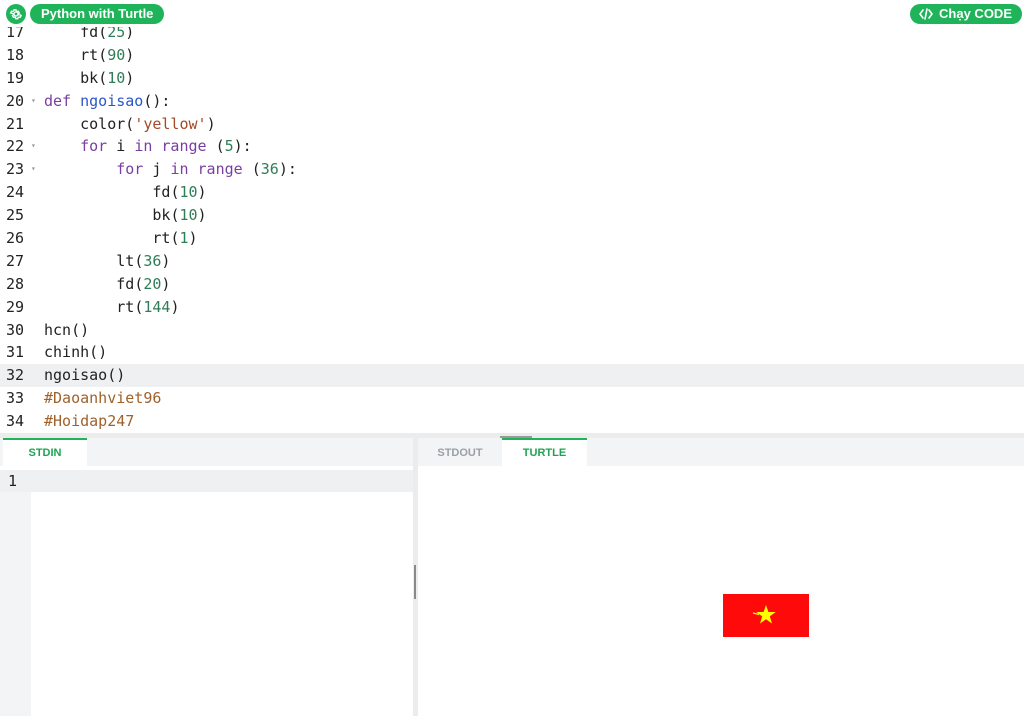 The width and height of the screenshot is (1024, 716). Describe the element at coordinates (415, 582) in the screenshot. I see `vertical-splitter-handle` at that location.